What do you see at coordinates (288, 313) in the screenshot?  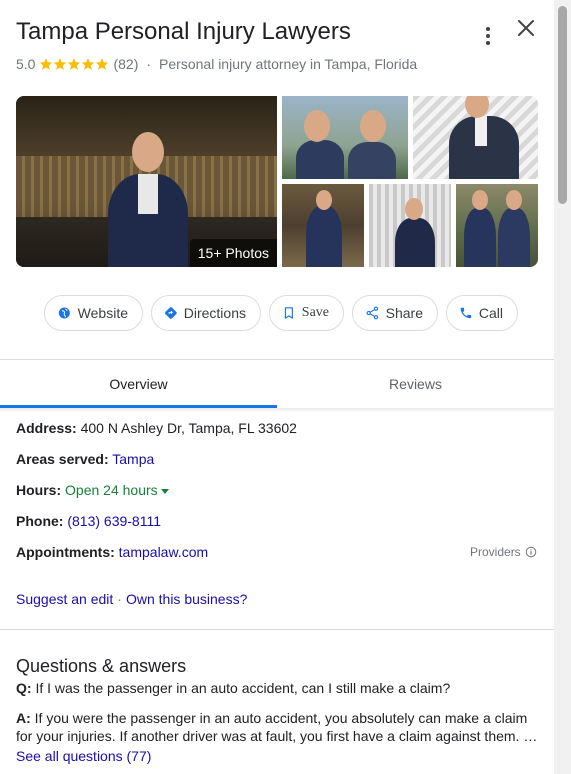 I see `bookmark-icon` at bounding box center [288, 313].